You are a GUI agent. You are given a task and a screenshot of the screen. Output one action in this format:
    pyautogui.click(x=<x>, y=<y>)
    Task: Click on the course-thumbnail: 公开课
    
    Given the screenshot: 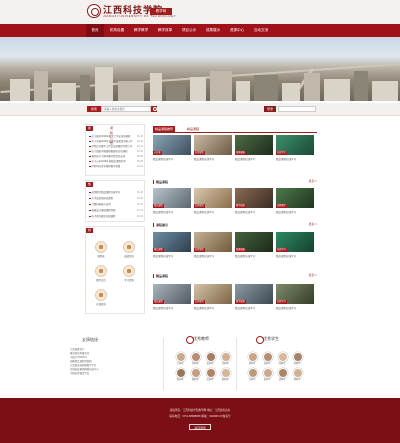 What is the action you would take?
    pyautogui.click(x=172, y=145)
    